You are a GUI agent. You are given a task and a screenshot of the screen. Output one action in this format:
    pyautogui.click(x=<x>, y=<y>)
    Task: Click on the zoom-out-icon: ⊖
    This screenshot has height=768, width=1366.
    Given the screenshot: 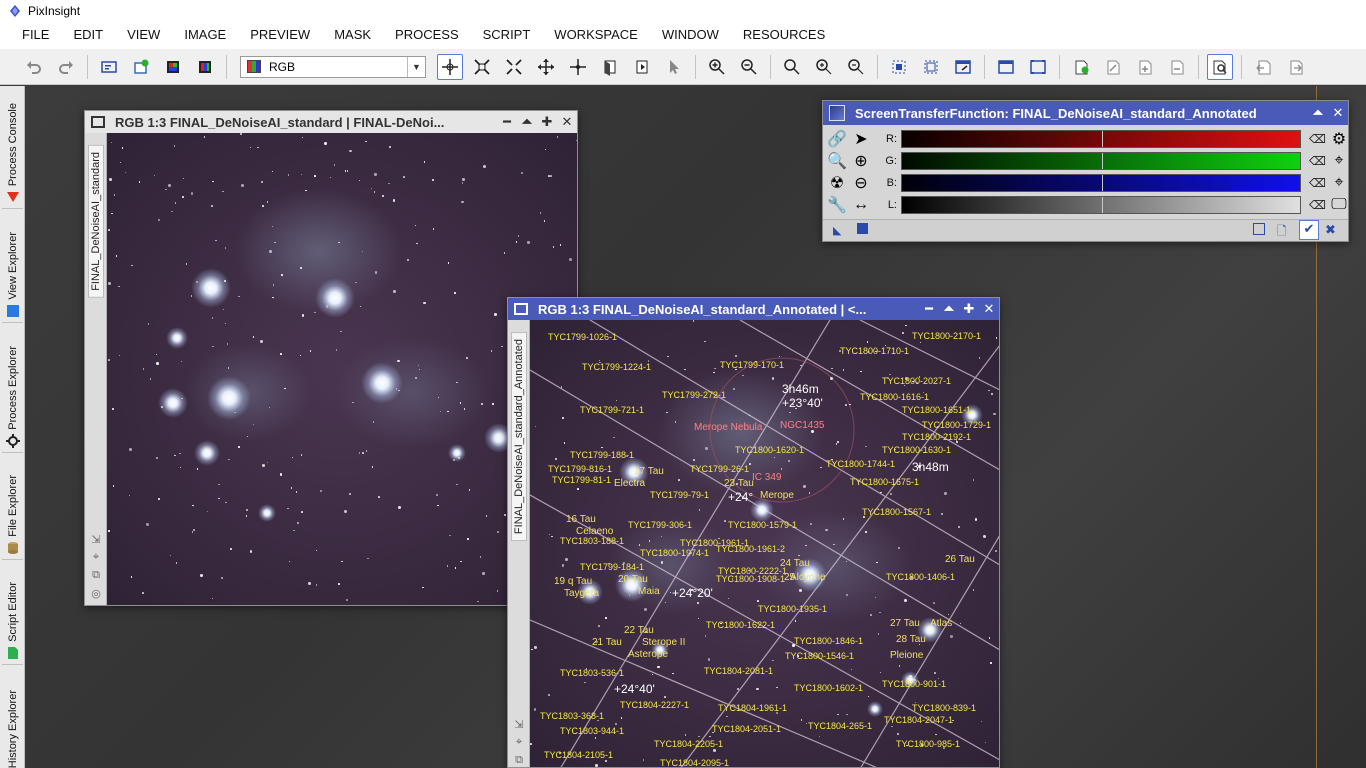 What is the action you would take?
    pyautogui.click(x=861, y=183)
    